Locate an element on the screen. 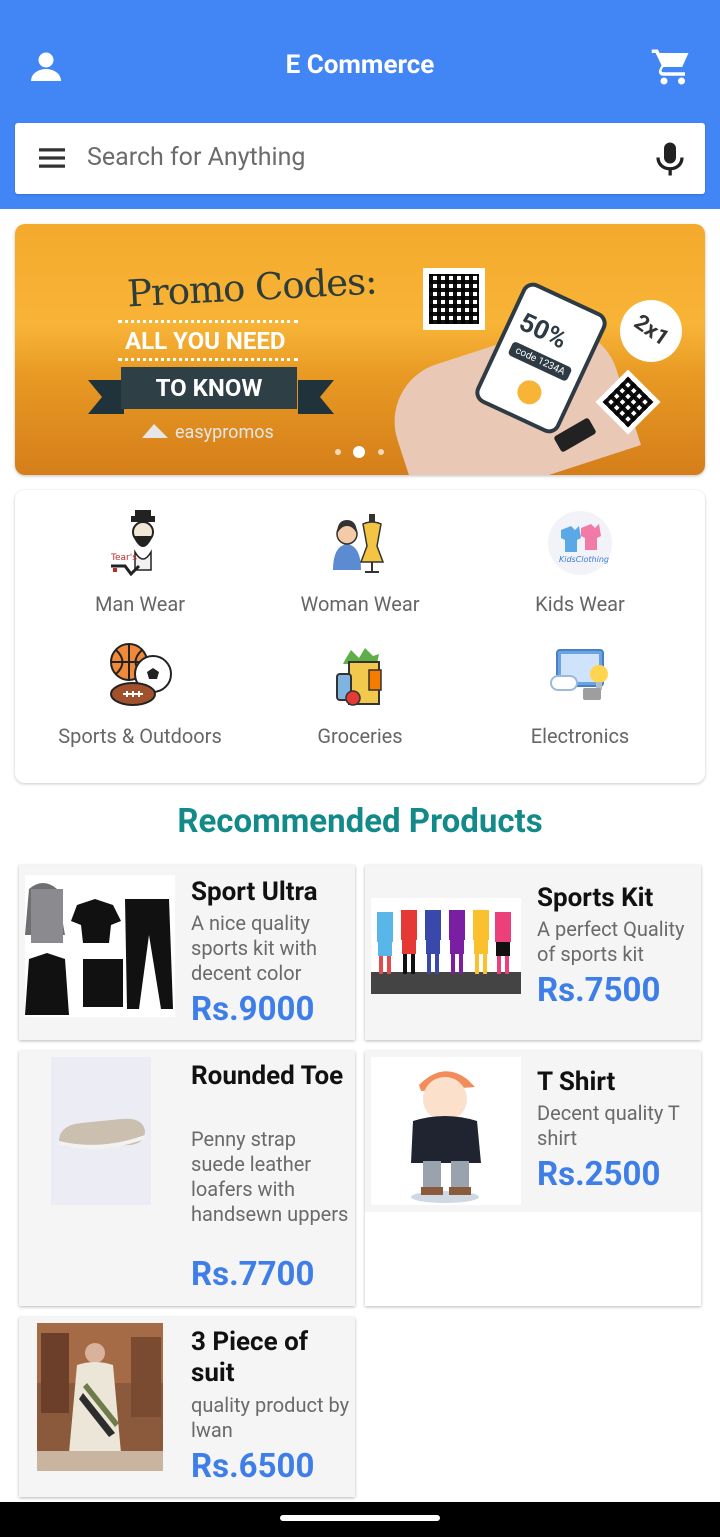  category-label: Man Wear is located at coordinates (140, 604).